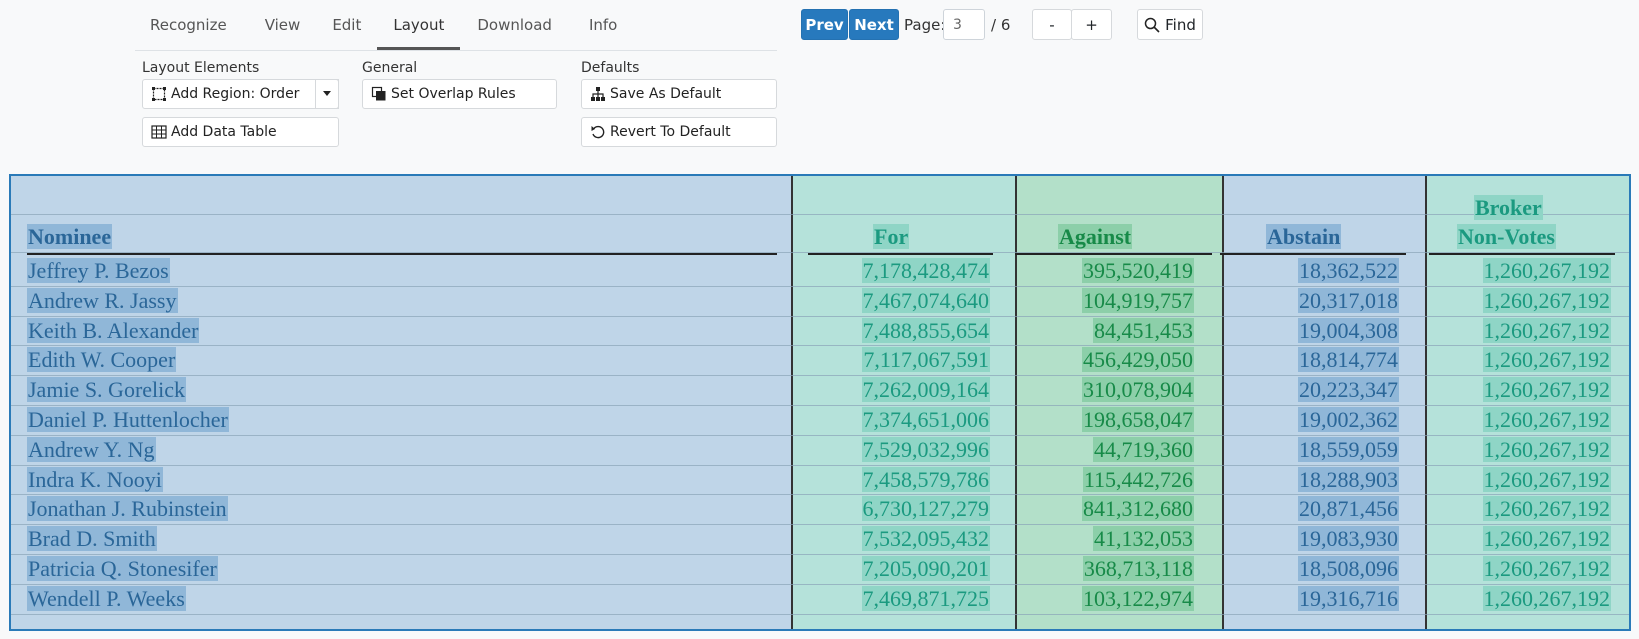 The width and height of the screenshot is (1639, 639). What do you see at coordinates (1348, 479) in the screenshot?
I see `table-cell-abstain: 18,288,903` at bounding box center [1348, 479].